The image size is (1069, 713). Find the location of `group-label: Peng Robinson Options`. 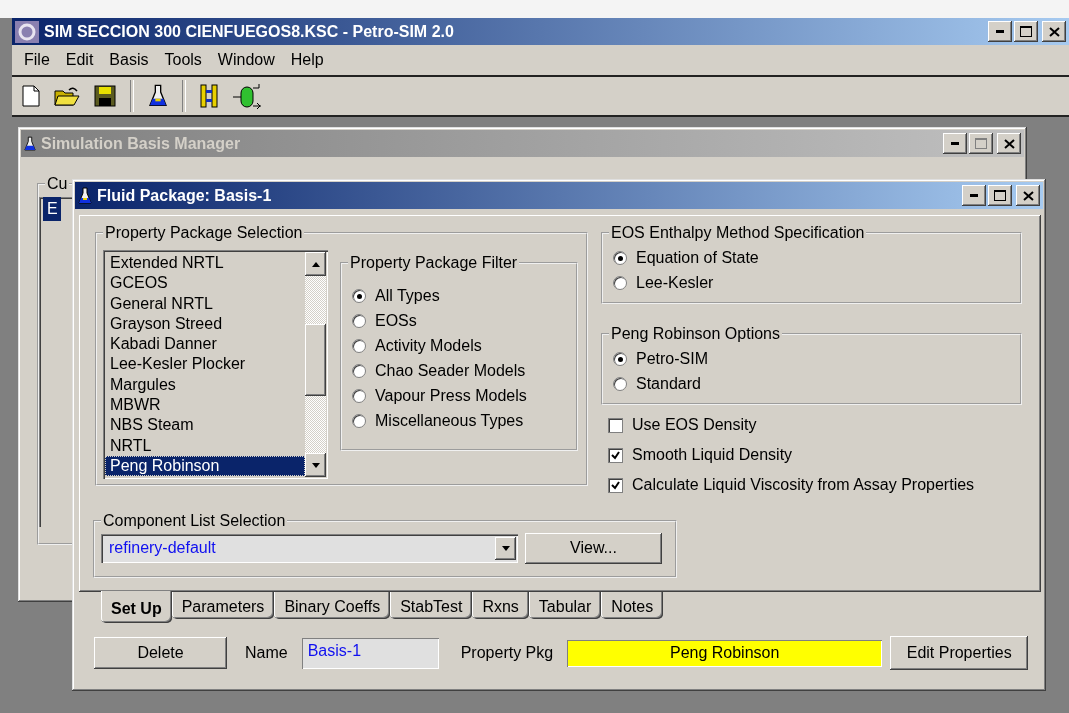

group-label: Peng Robinson Options is located at coordinates (695, 334).